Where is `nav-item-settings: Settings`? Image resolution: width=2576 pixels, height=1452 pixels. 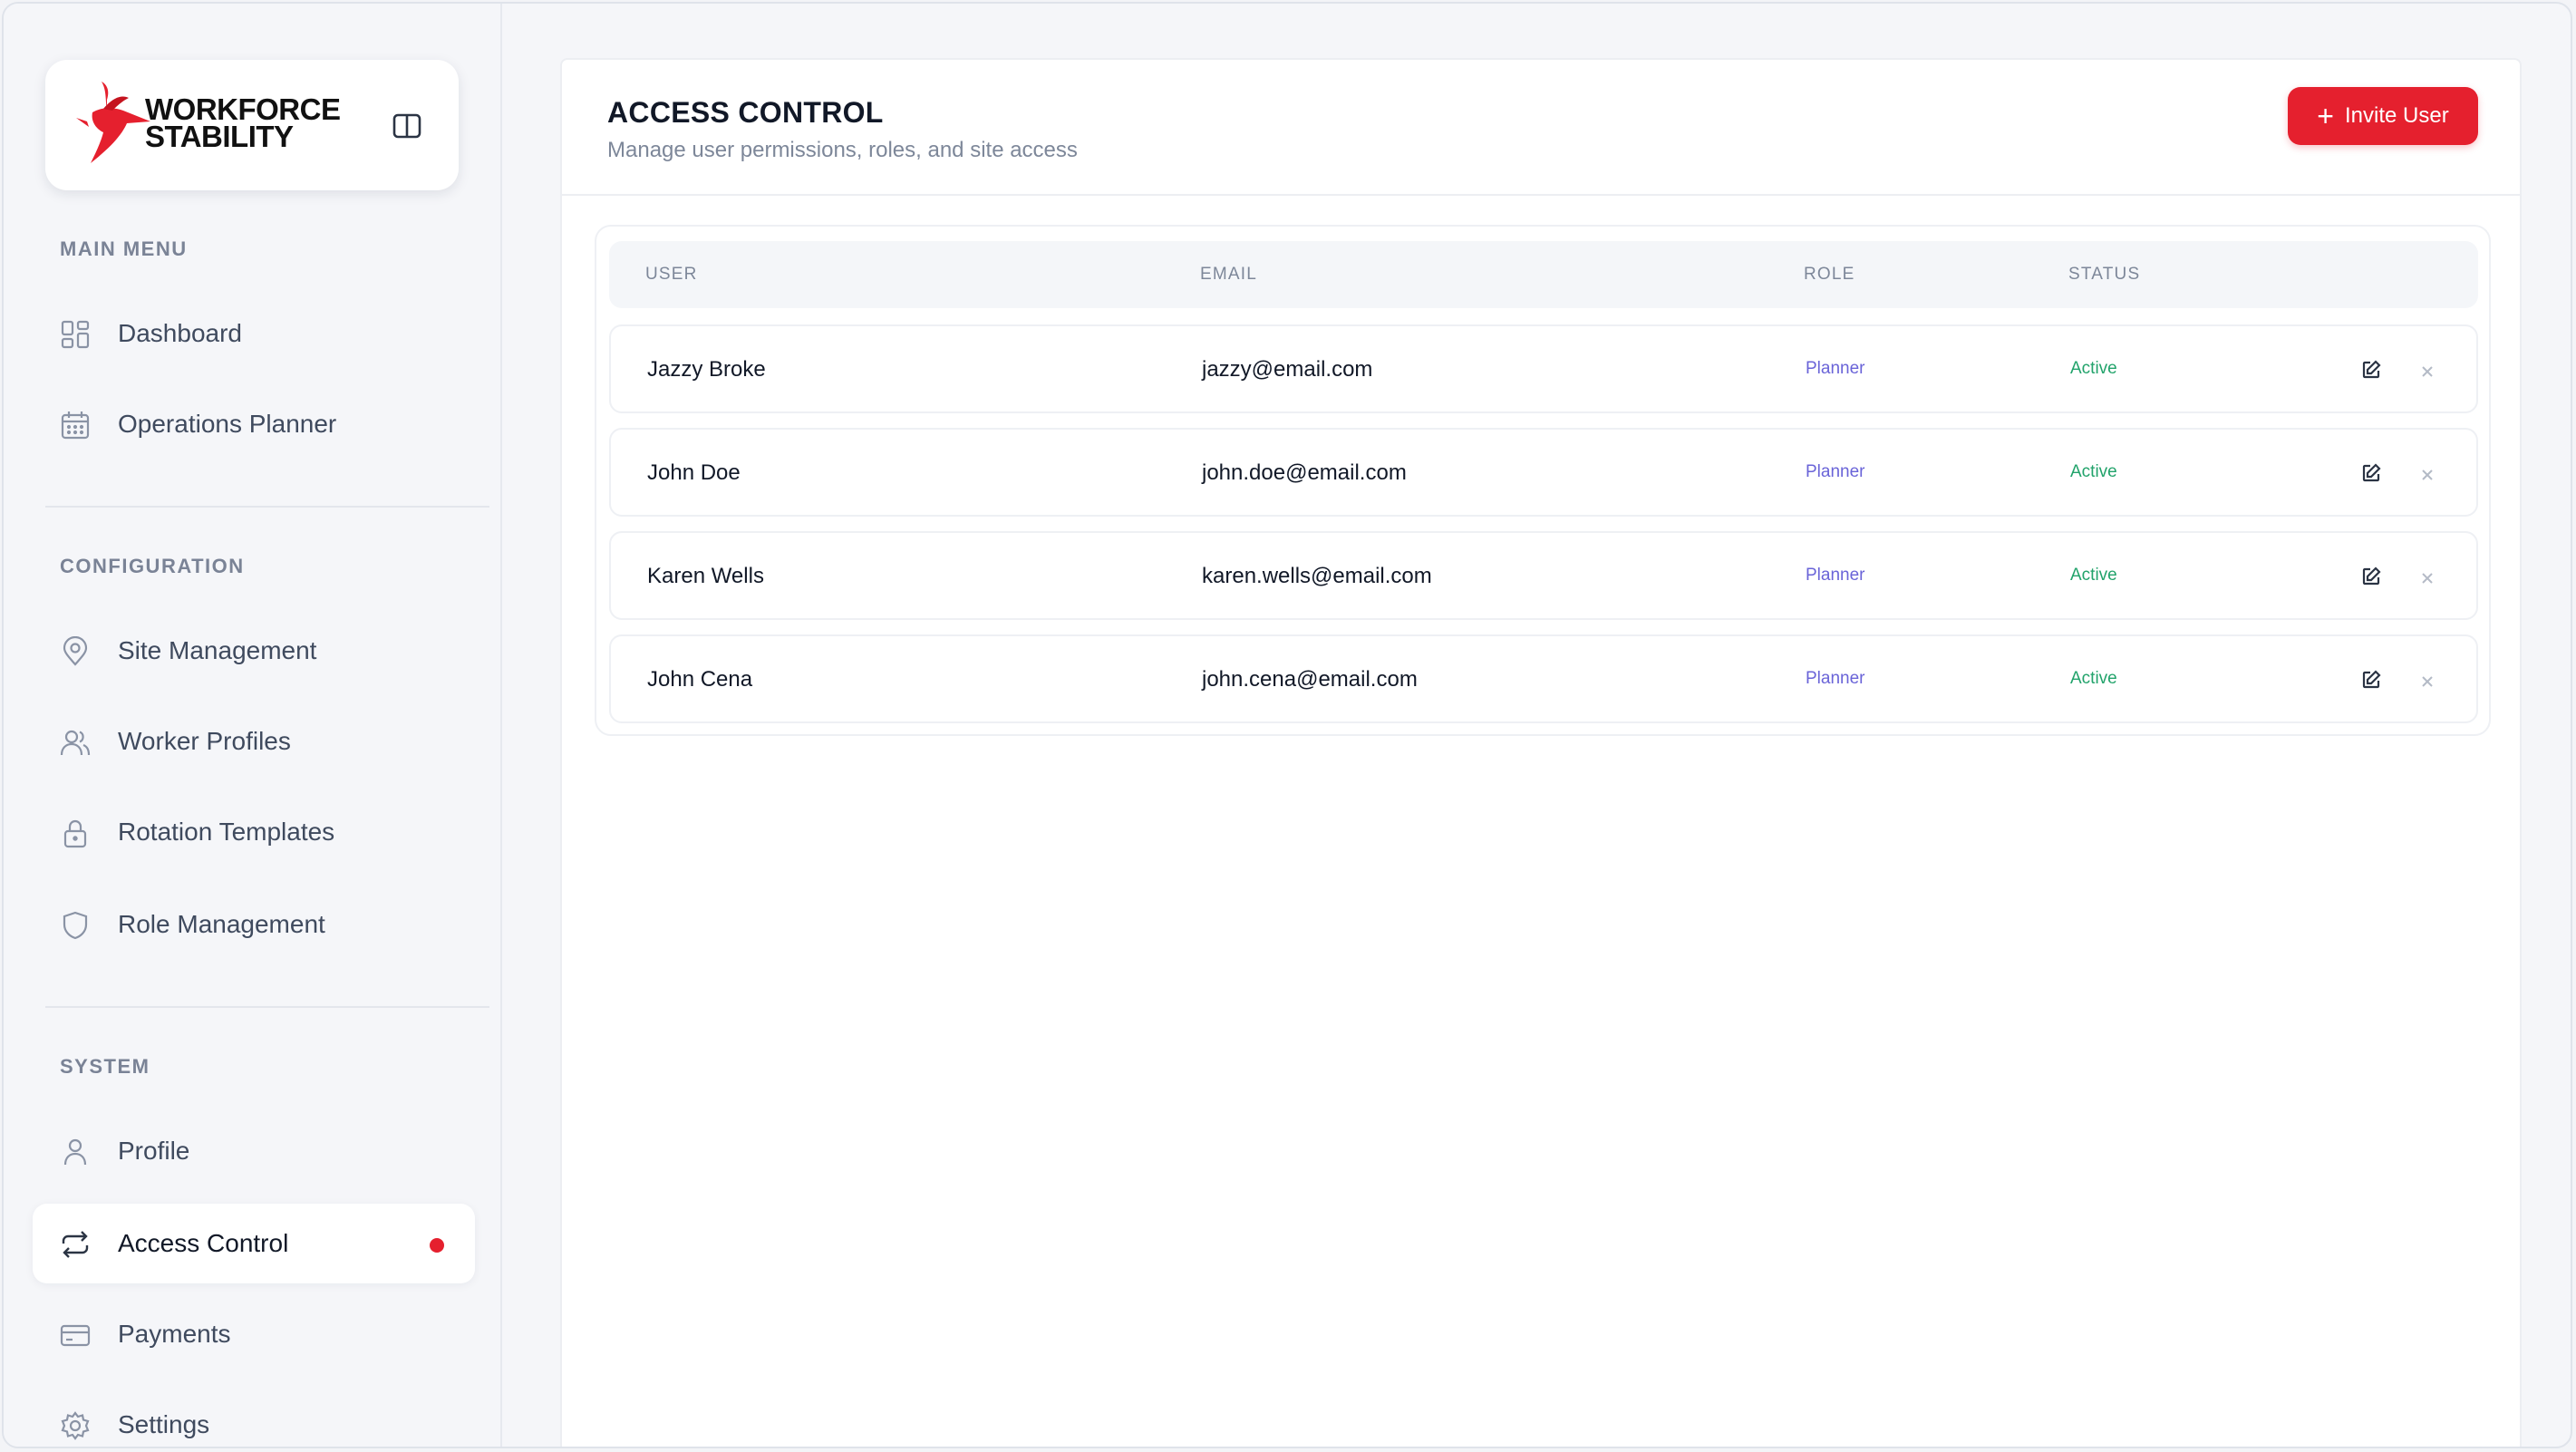
nav-item-settings: Settings is located at coordinates (254, 1416).